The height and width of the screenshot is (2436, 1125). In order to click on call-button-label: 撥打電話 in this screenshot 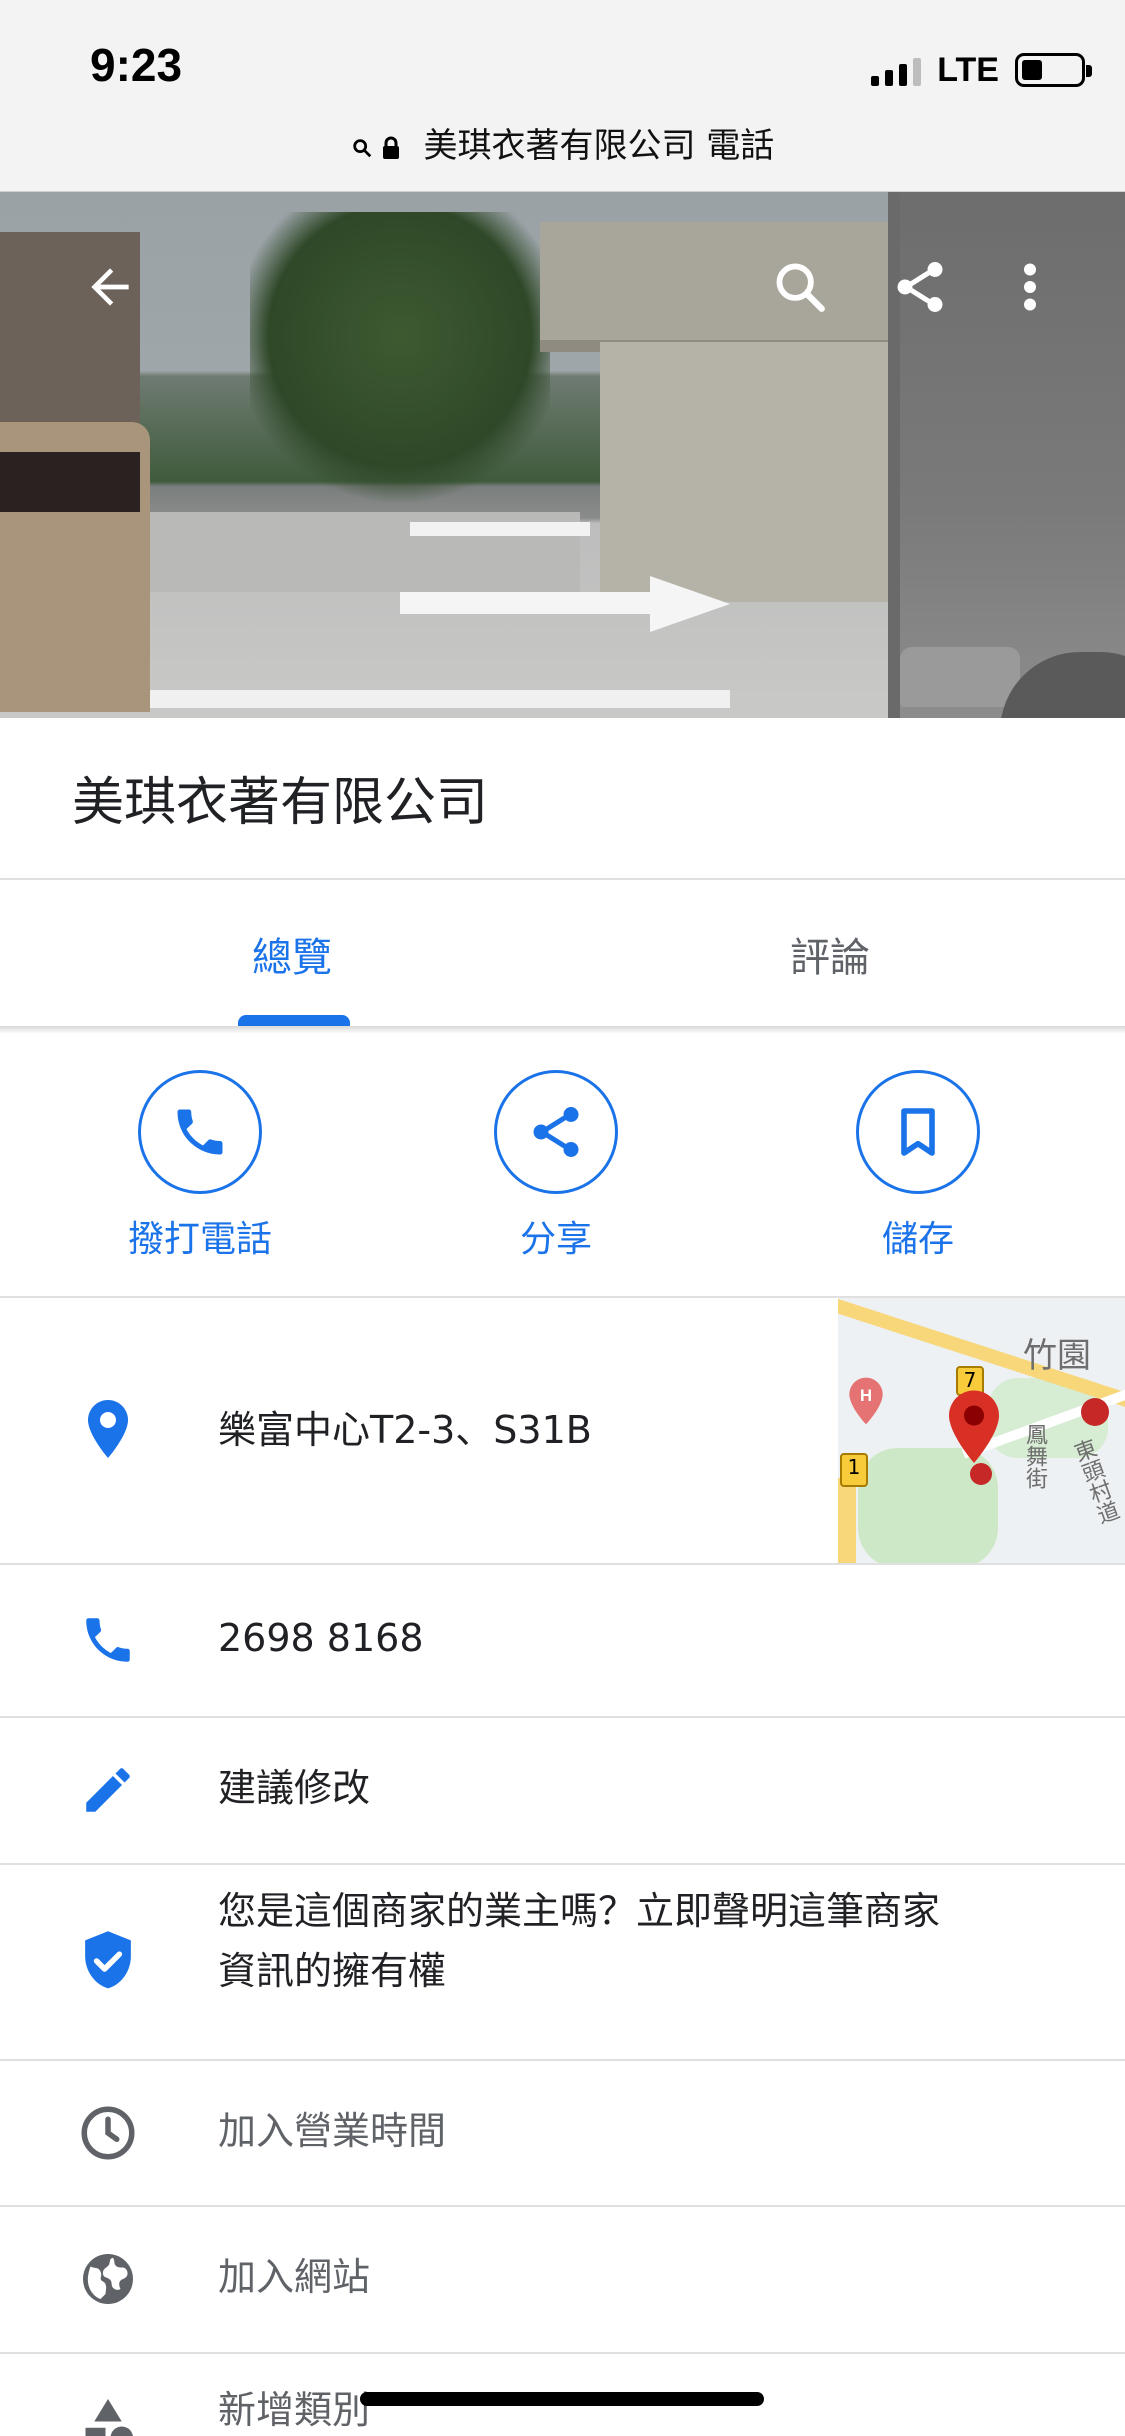, I will do `click(199, 1239)`.